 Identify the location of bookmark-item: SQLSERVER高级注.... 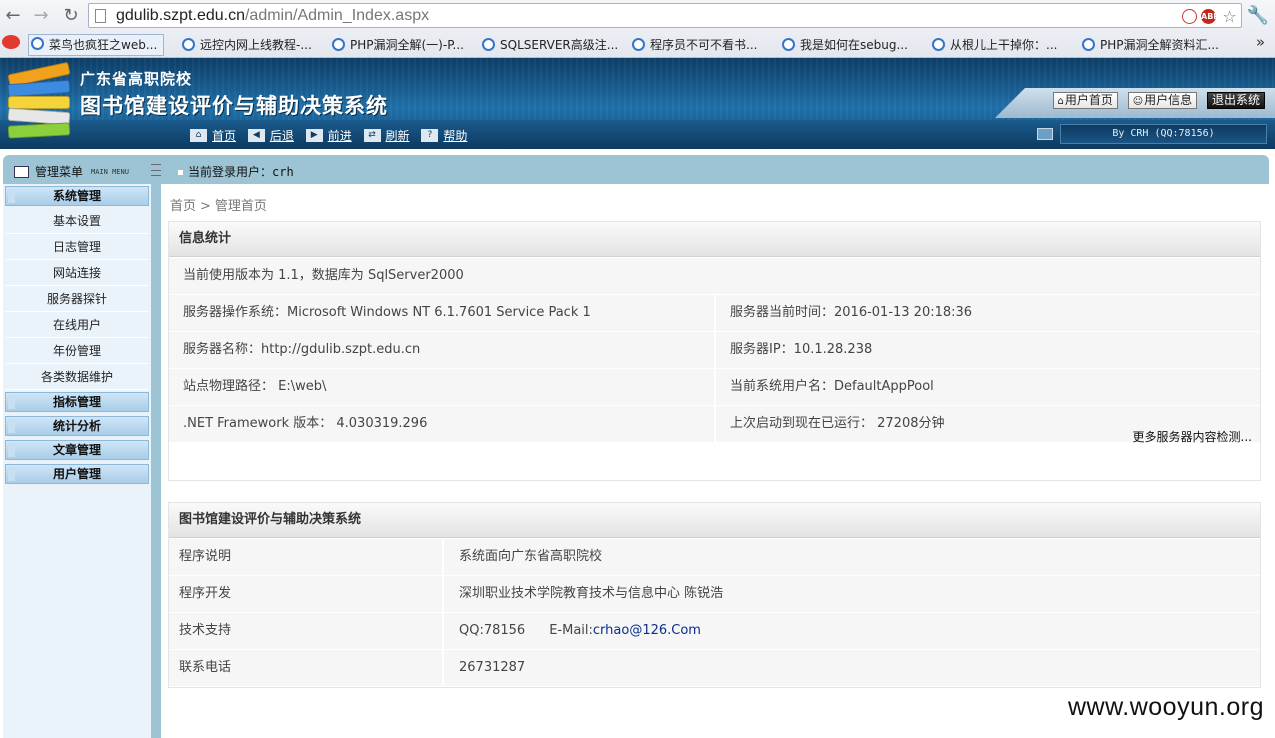
(549, 45).